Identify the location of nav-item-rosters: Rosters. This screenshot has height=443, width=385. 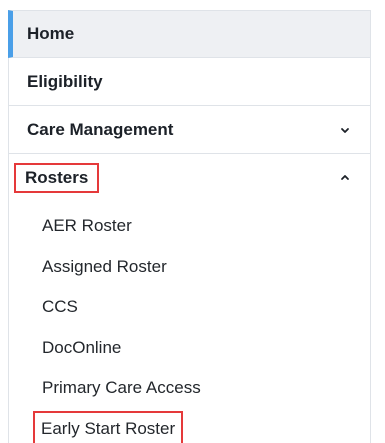
(189, 178).